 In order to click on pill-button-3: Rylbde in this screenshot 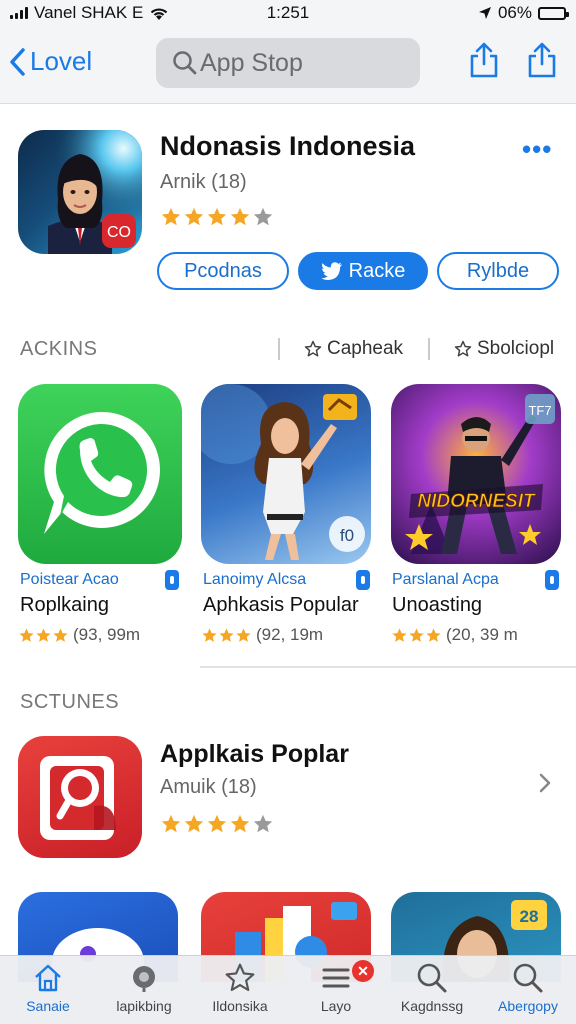, I will do `click(498, 271)`.